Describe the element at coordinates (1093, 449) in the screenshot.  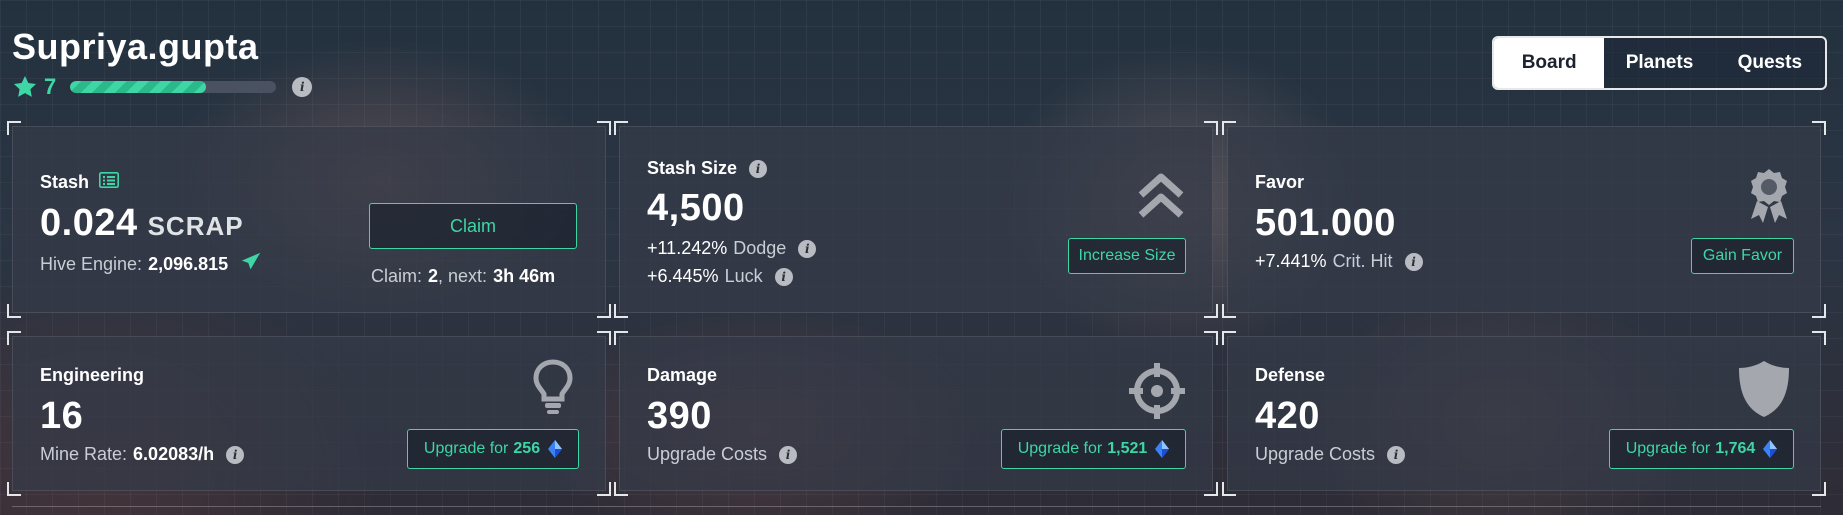
I see `upgrade-damage-button: Upgrade for 1,521` at that location.